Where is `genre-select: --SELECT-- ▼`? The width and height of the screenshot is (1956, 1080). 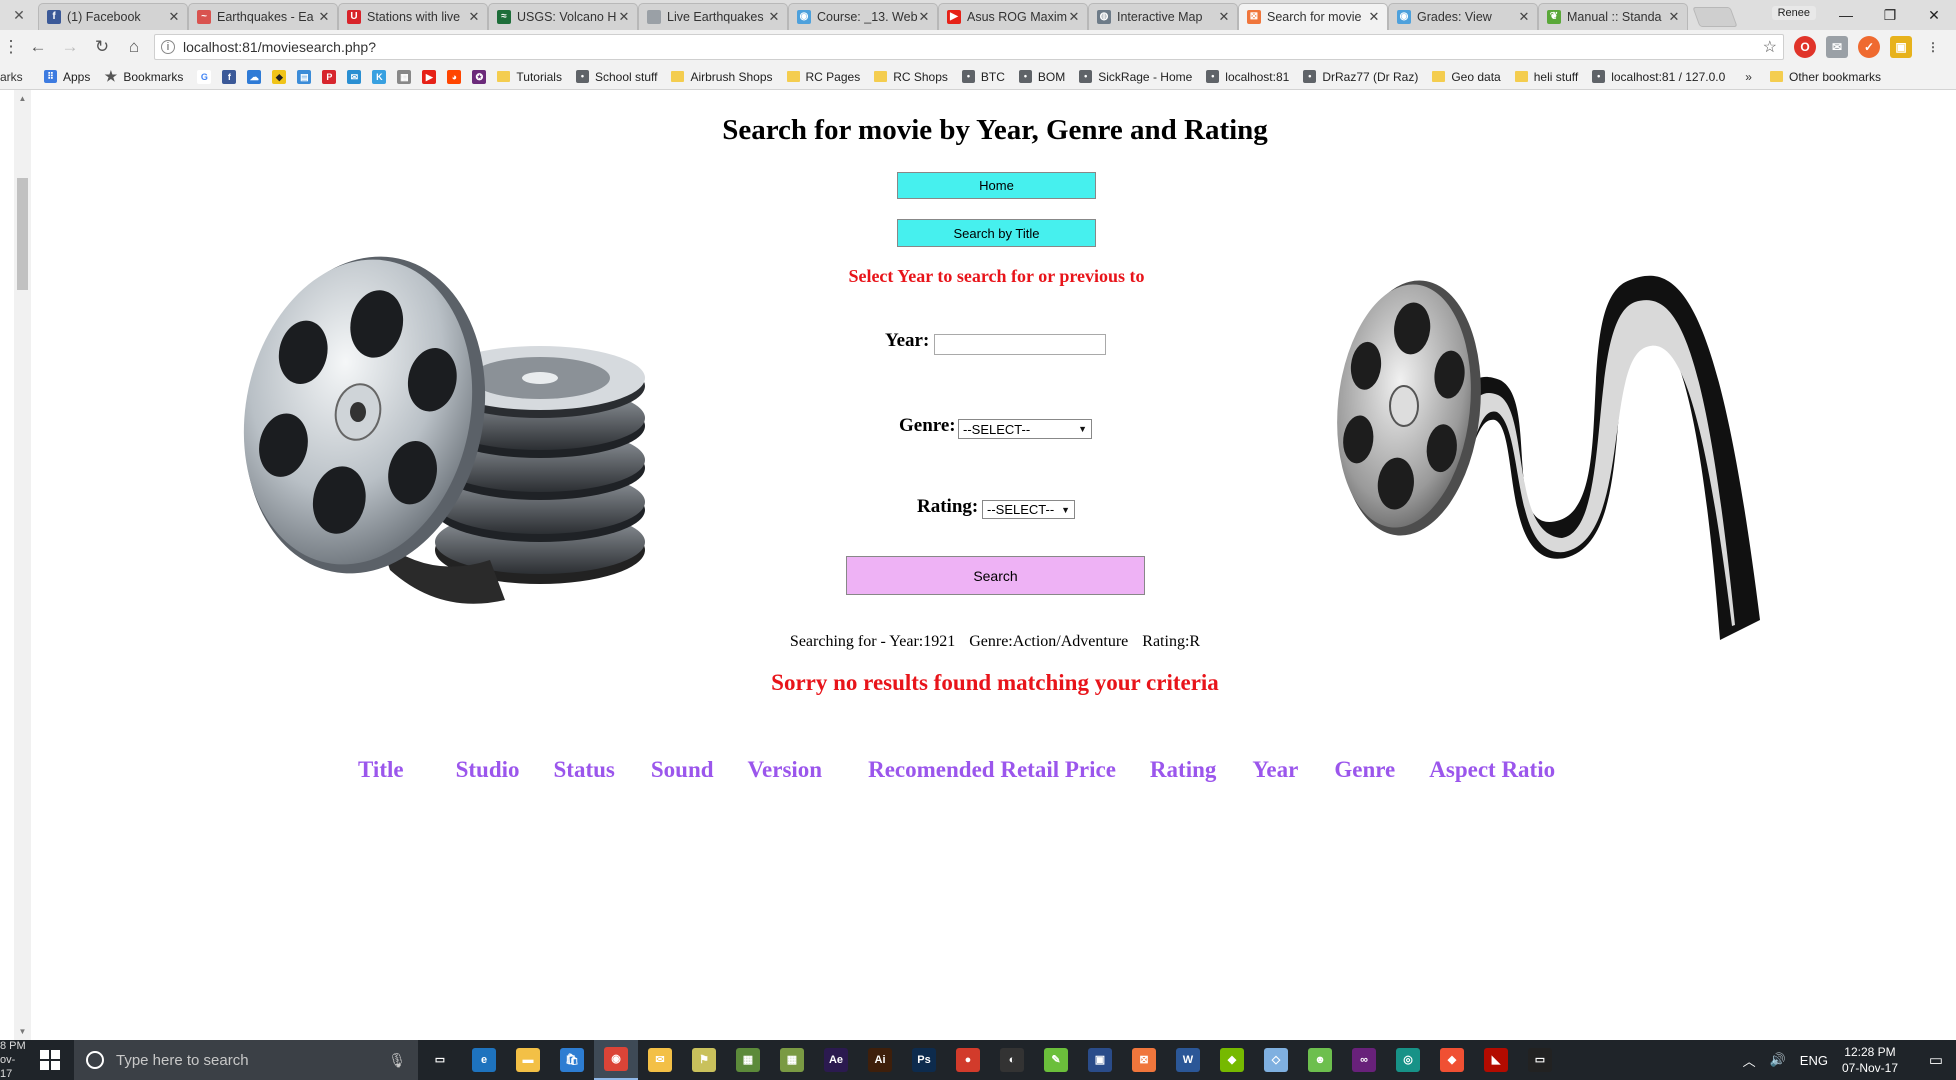 genre-select: --SELECT-- ▼ is located at coordinates (1025, 429).